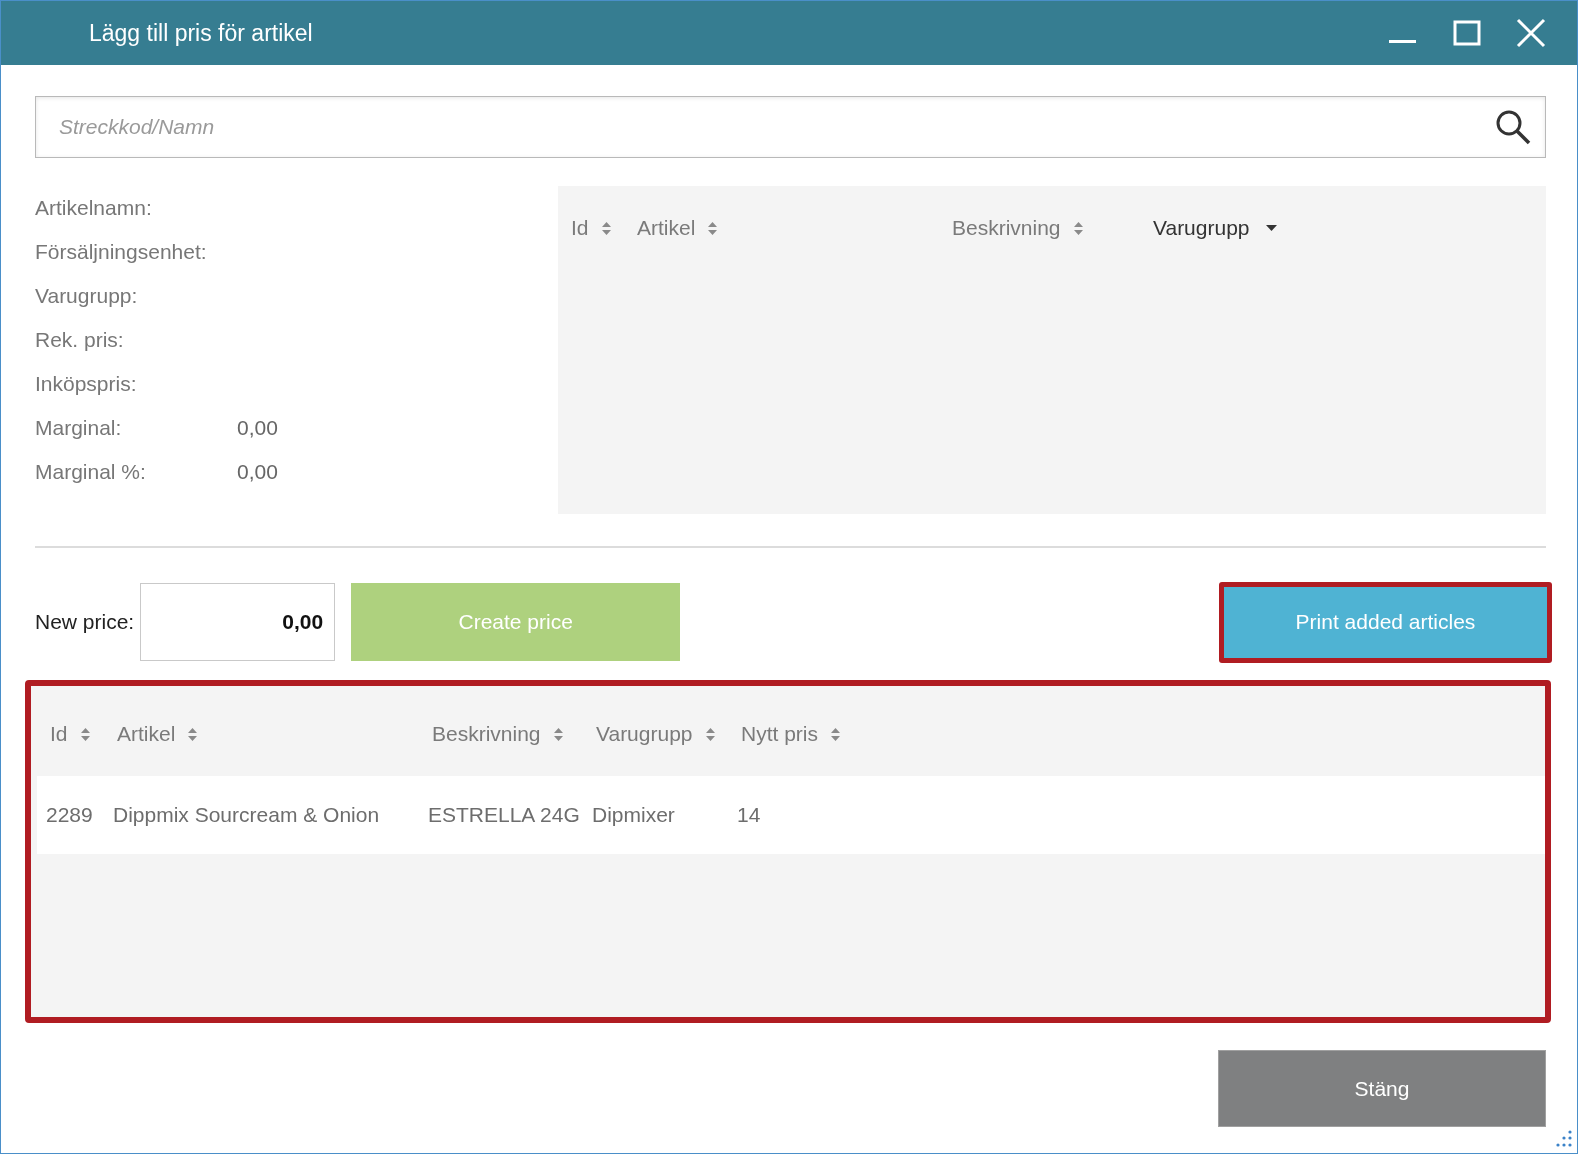 The image size is (1578, 1154). What do you see at coordinates (634, 815) in the screenshot?
I see `table-cell-text: Dipmixer` at bounding box center [634, 815].